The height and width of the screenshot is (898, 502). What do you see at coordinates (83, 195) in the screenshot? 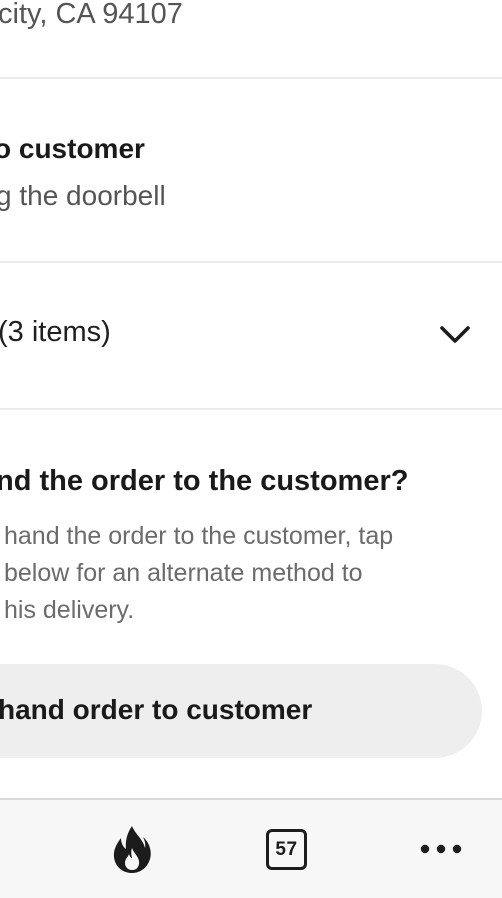
I see `dropoff-instructions-subtitle: g the doorbell` at bounding box center [83, 195].